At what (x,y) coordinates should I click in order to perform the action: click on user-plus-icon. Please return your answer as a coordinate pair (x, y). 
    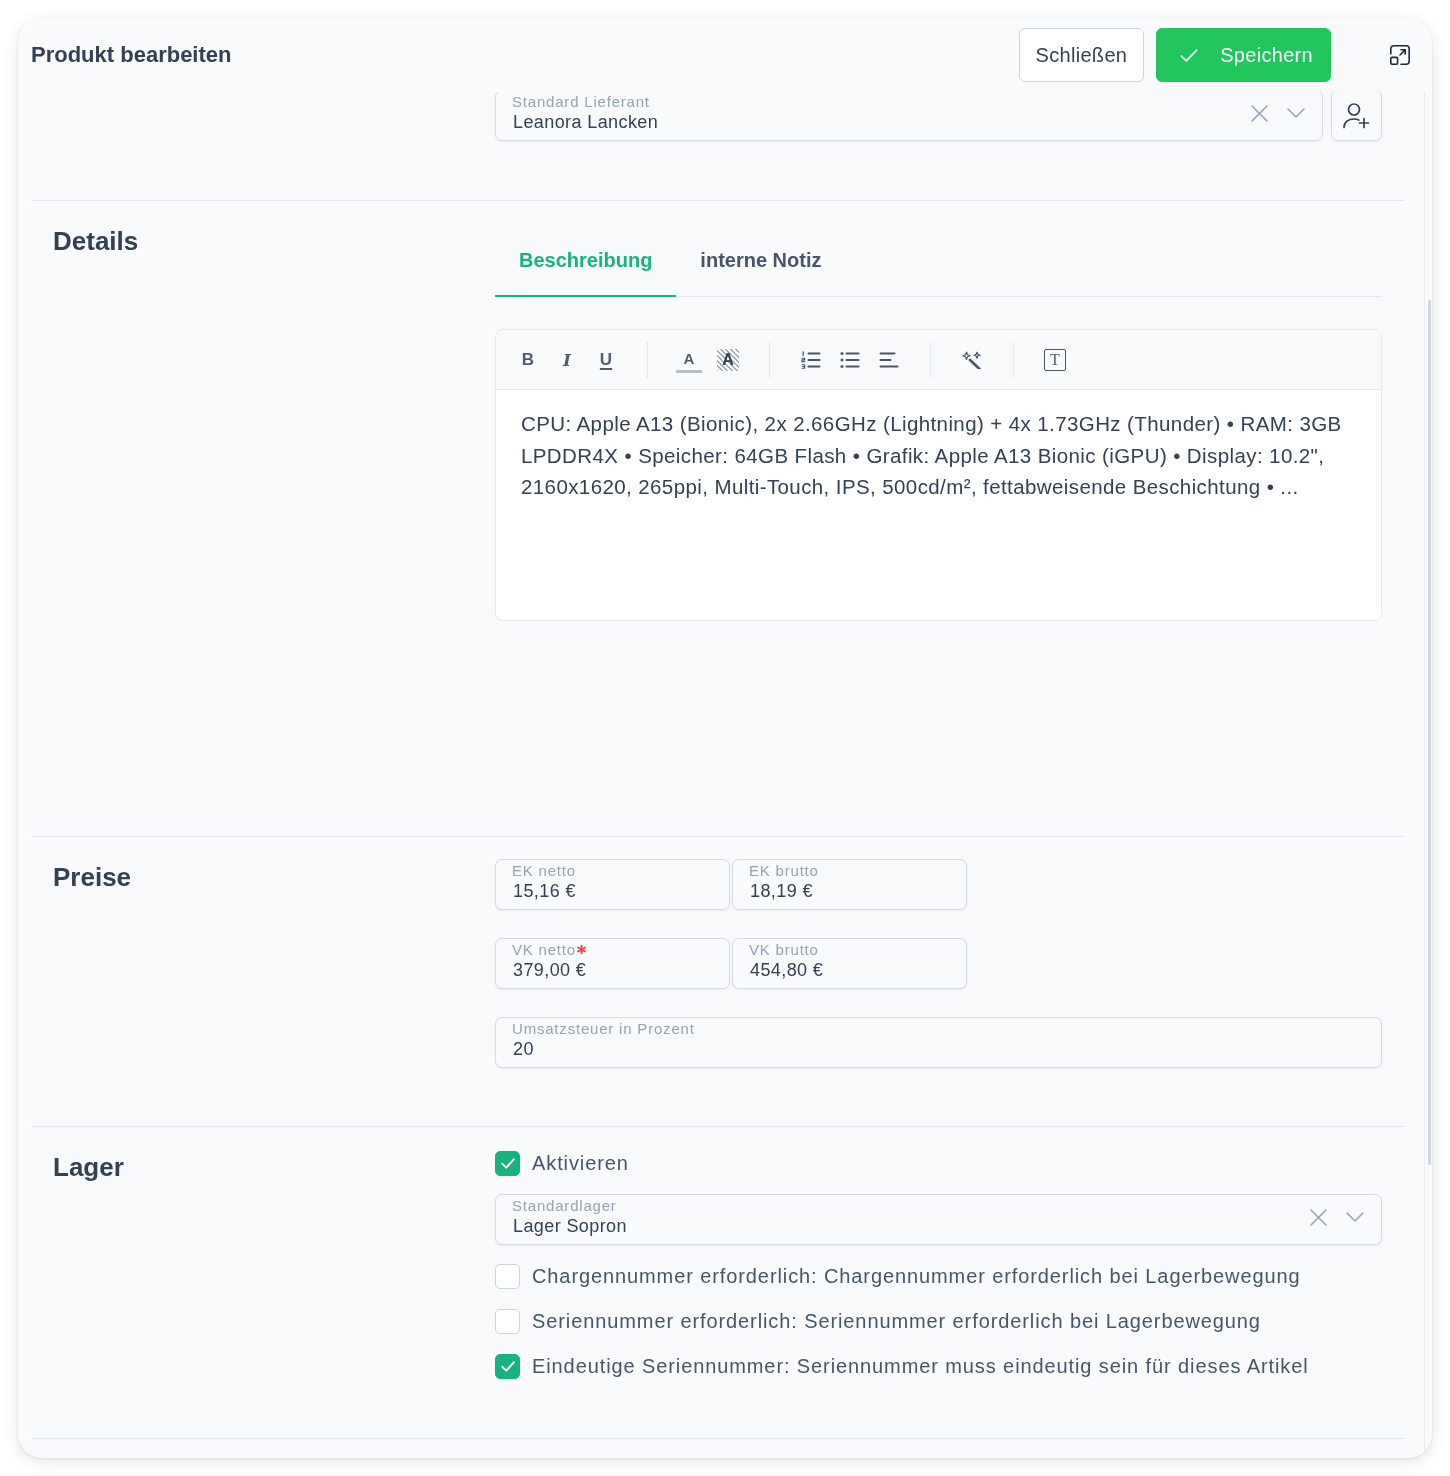
    Looking at the image, I should click on (1356, 115).